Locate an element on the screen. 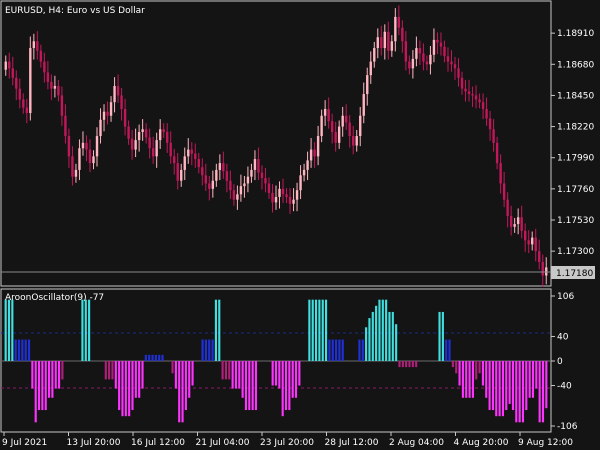 Image resolution: width=600 pixels, height=450 pixels. indicator-tick-label: -40 is located at coordinates (564, 387).